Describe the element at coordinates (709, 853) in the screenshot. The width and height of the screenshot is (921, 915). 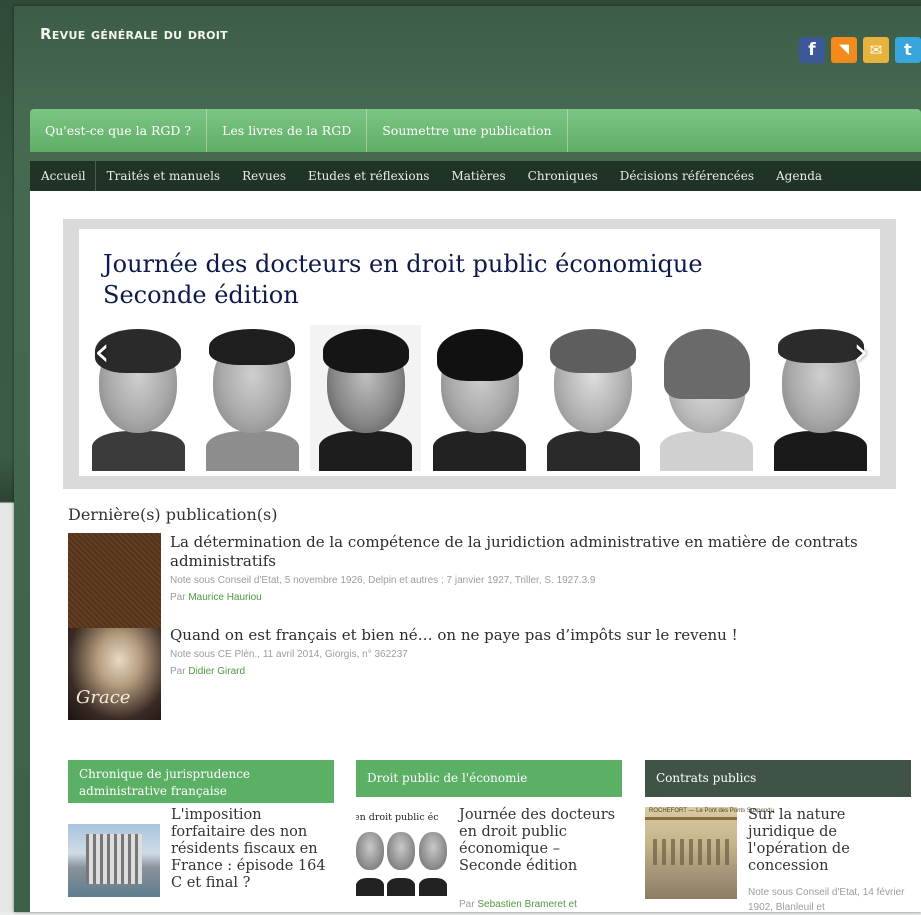
I see `card-thumbnail: ROCHEFORT — Le Pont des Ponts Suspendu` at that location.